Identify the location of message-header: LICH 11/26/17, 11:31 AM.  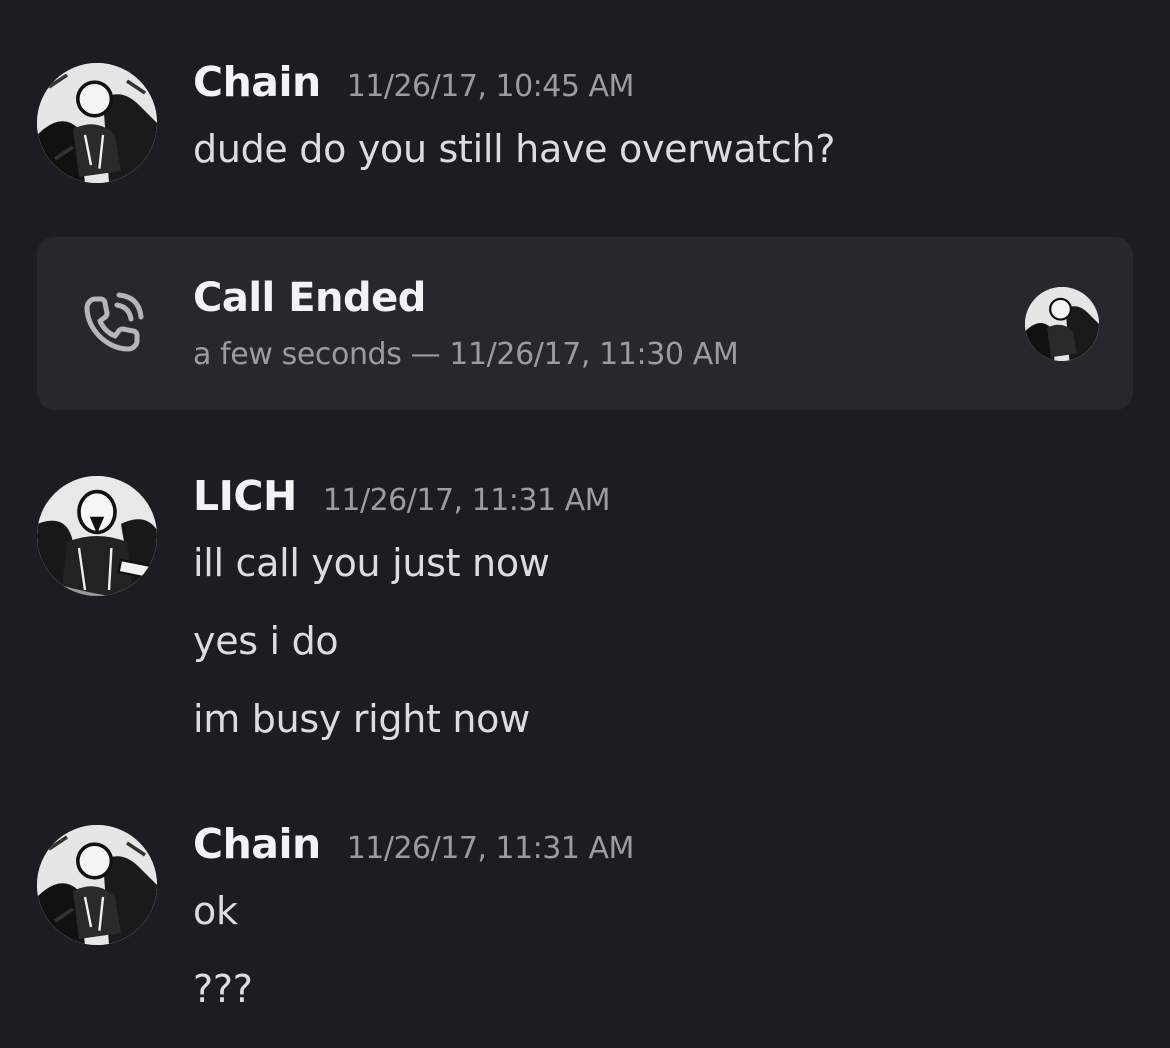
(402, 496).